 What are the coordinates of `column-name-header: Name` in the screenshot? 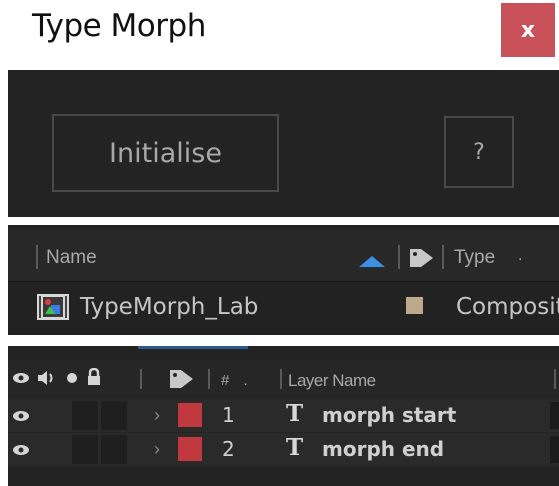 It's located at (71, 258).